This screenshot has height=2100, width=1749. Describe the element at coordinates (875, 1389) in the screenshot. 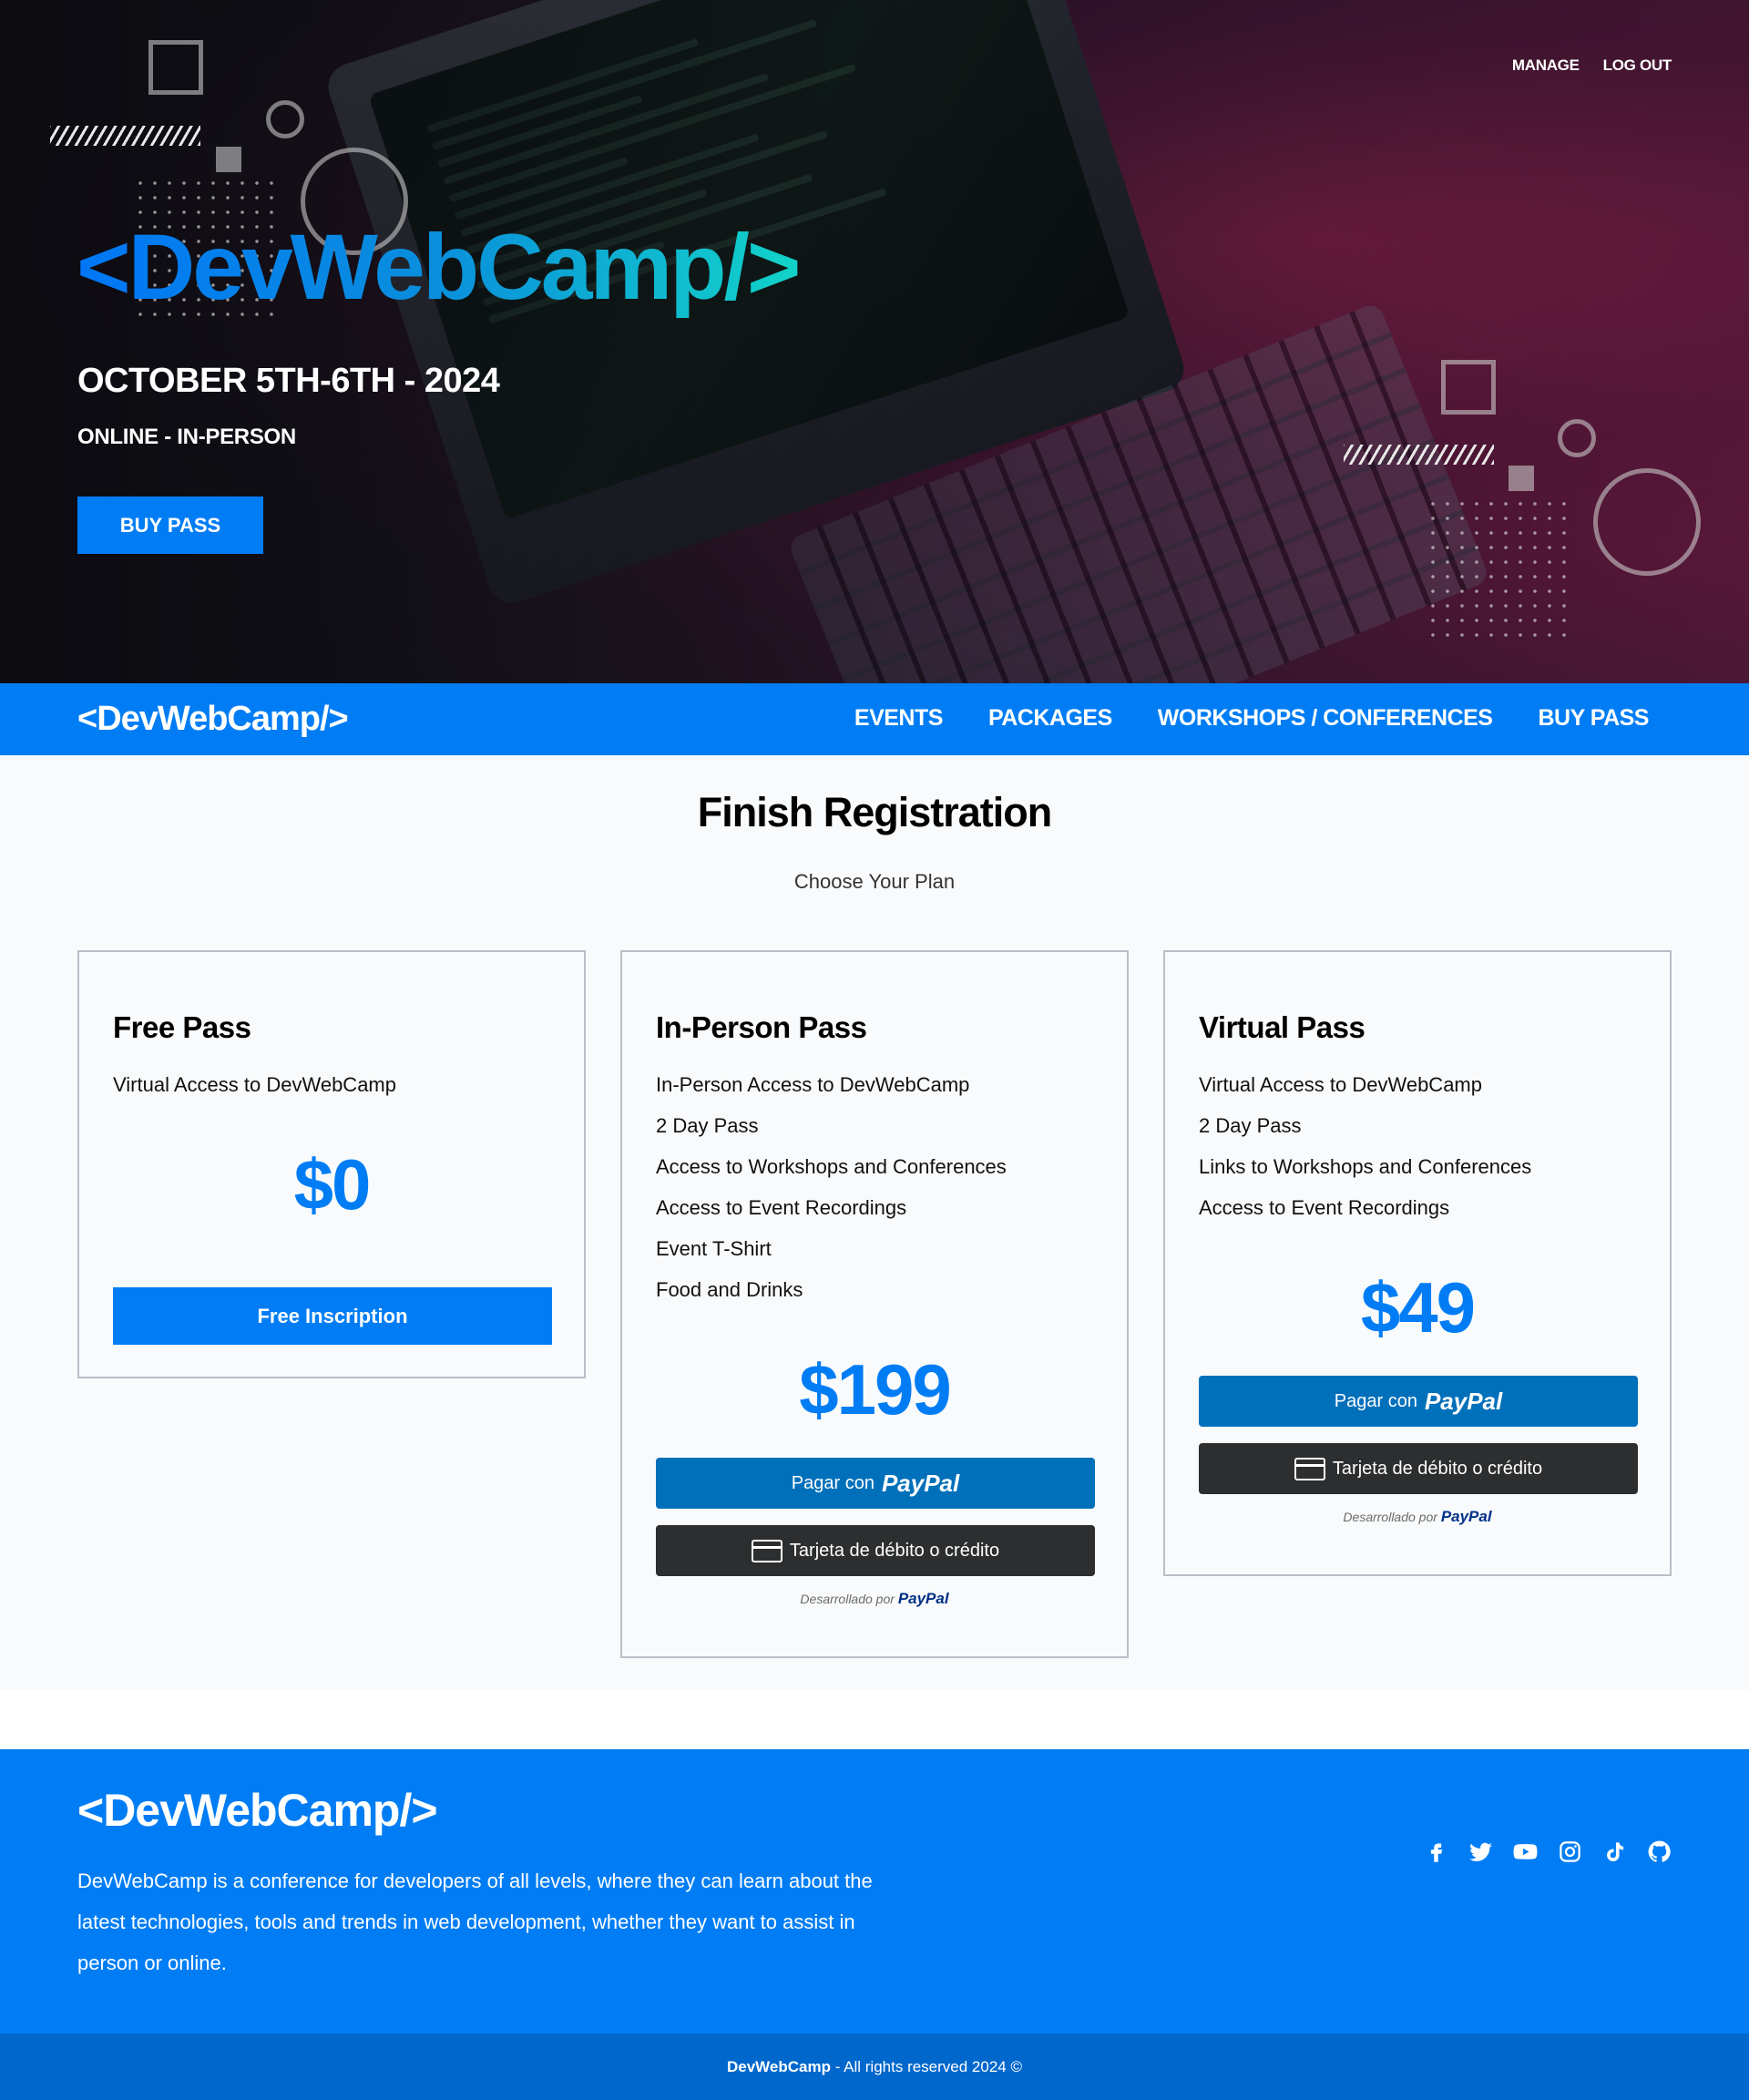

I see `plan-price: $199` at that location.